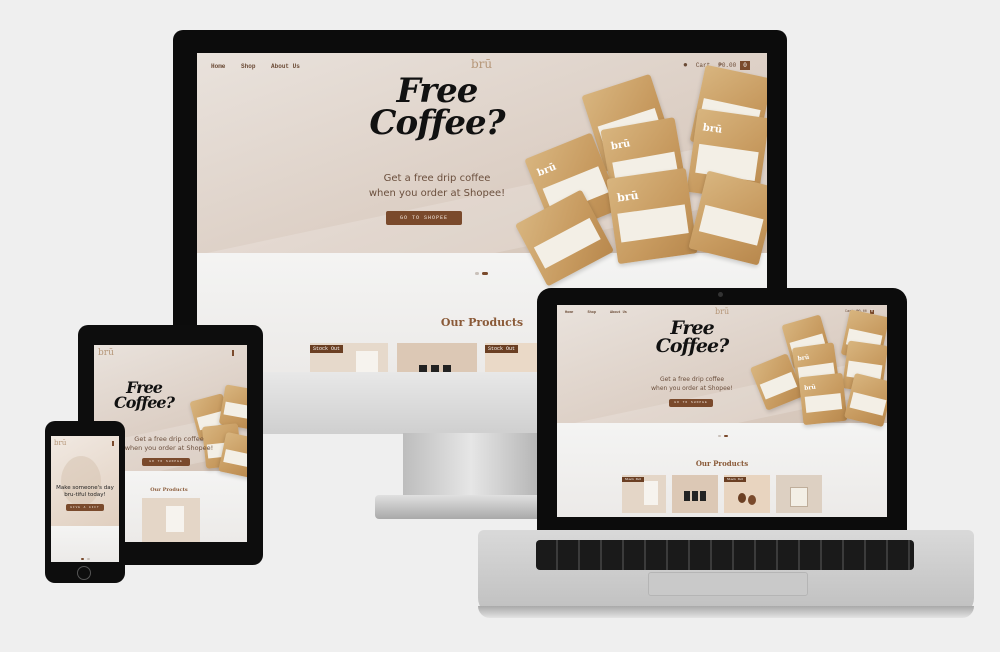  What do you see at coordinates (85, 492) in the screenshot?
I see `phone-tagline: Make someone's day bru-tiful today!` at bounding box center [85, 492].